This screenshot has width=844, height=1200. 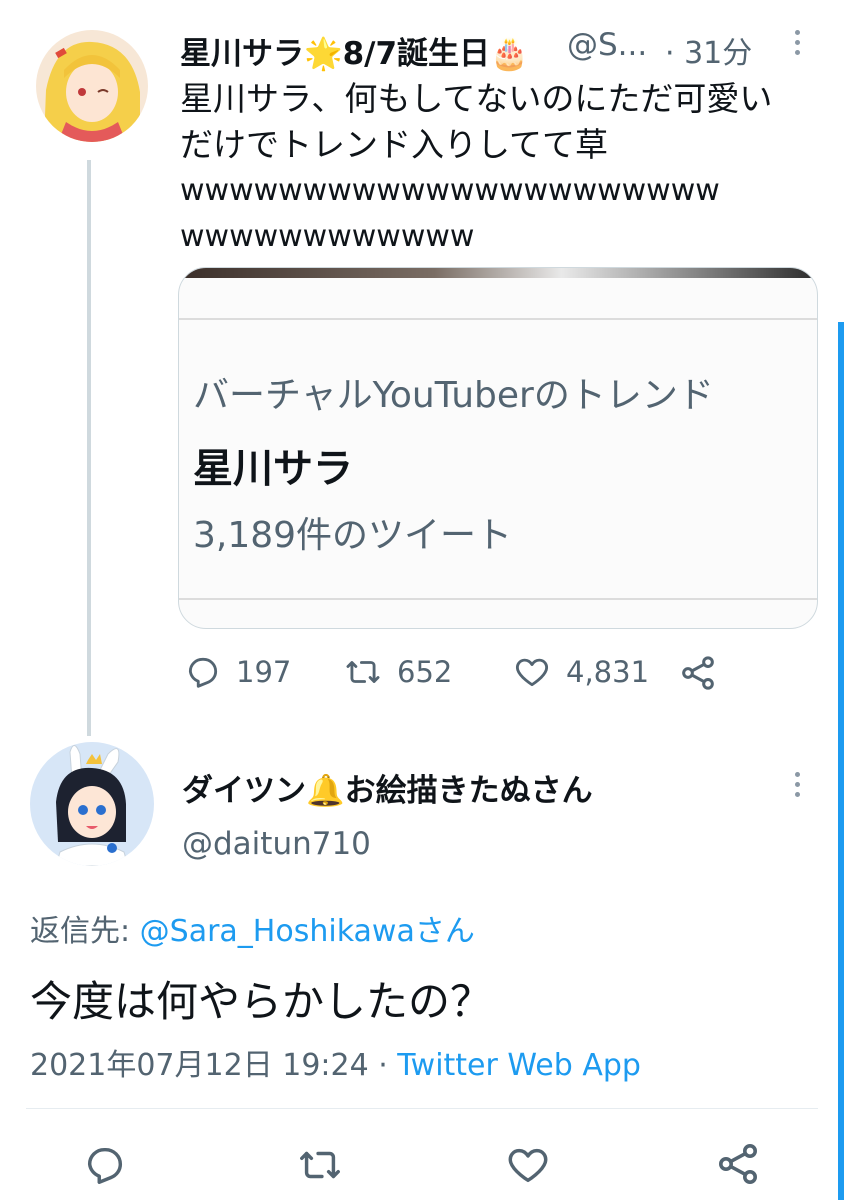 I want to click on reply-prefix: 返信先:, so click(x=85, y=931).